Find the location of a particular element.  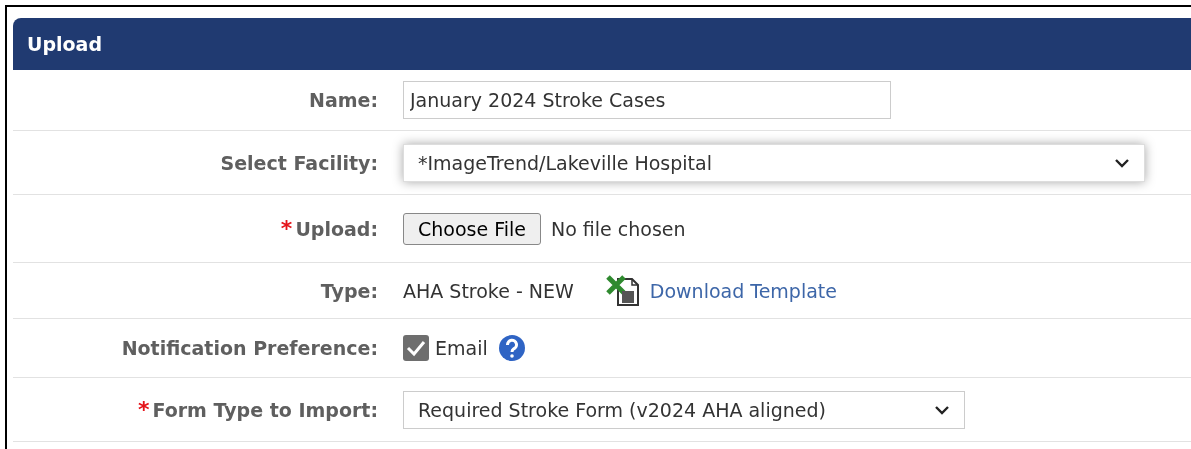

choose-file-button: Choose File is located at coordinates (472, 228).